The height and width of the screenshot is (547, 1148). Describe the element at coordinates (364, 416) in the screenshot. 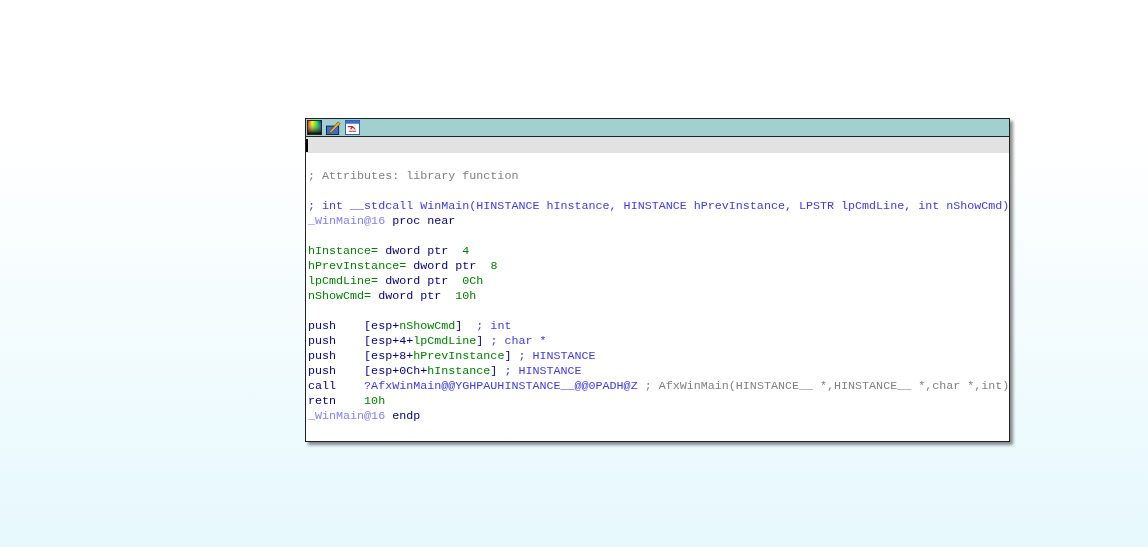

I see `code-line: _WinMain@16 endp` at that location.